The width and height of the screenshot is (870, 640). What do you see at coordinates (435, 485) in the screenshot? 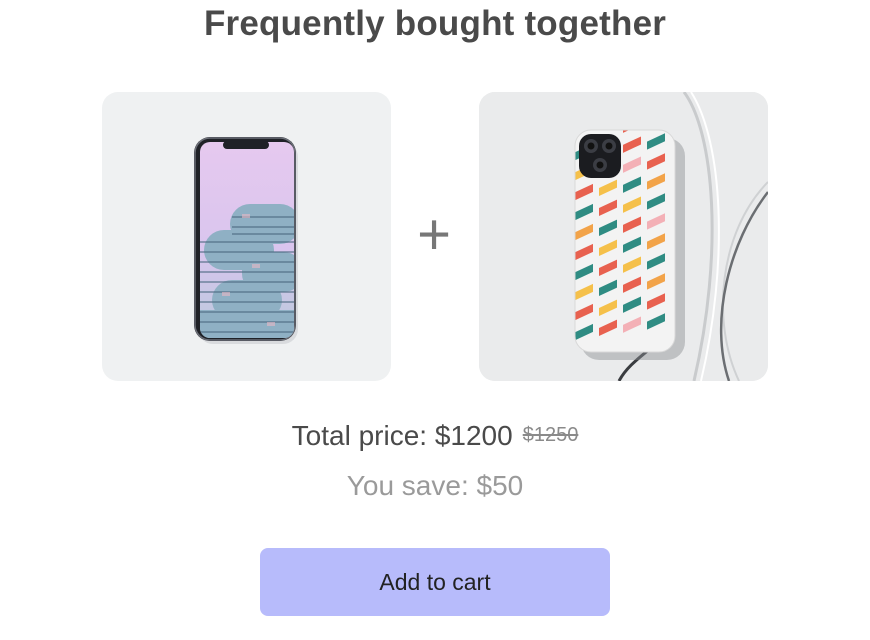
I see `savings-text: You save: $50` at bounding box center [435, 485].